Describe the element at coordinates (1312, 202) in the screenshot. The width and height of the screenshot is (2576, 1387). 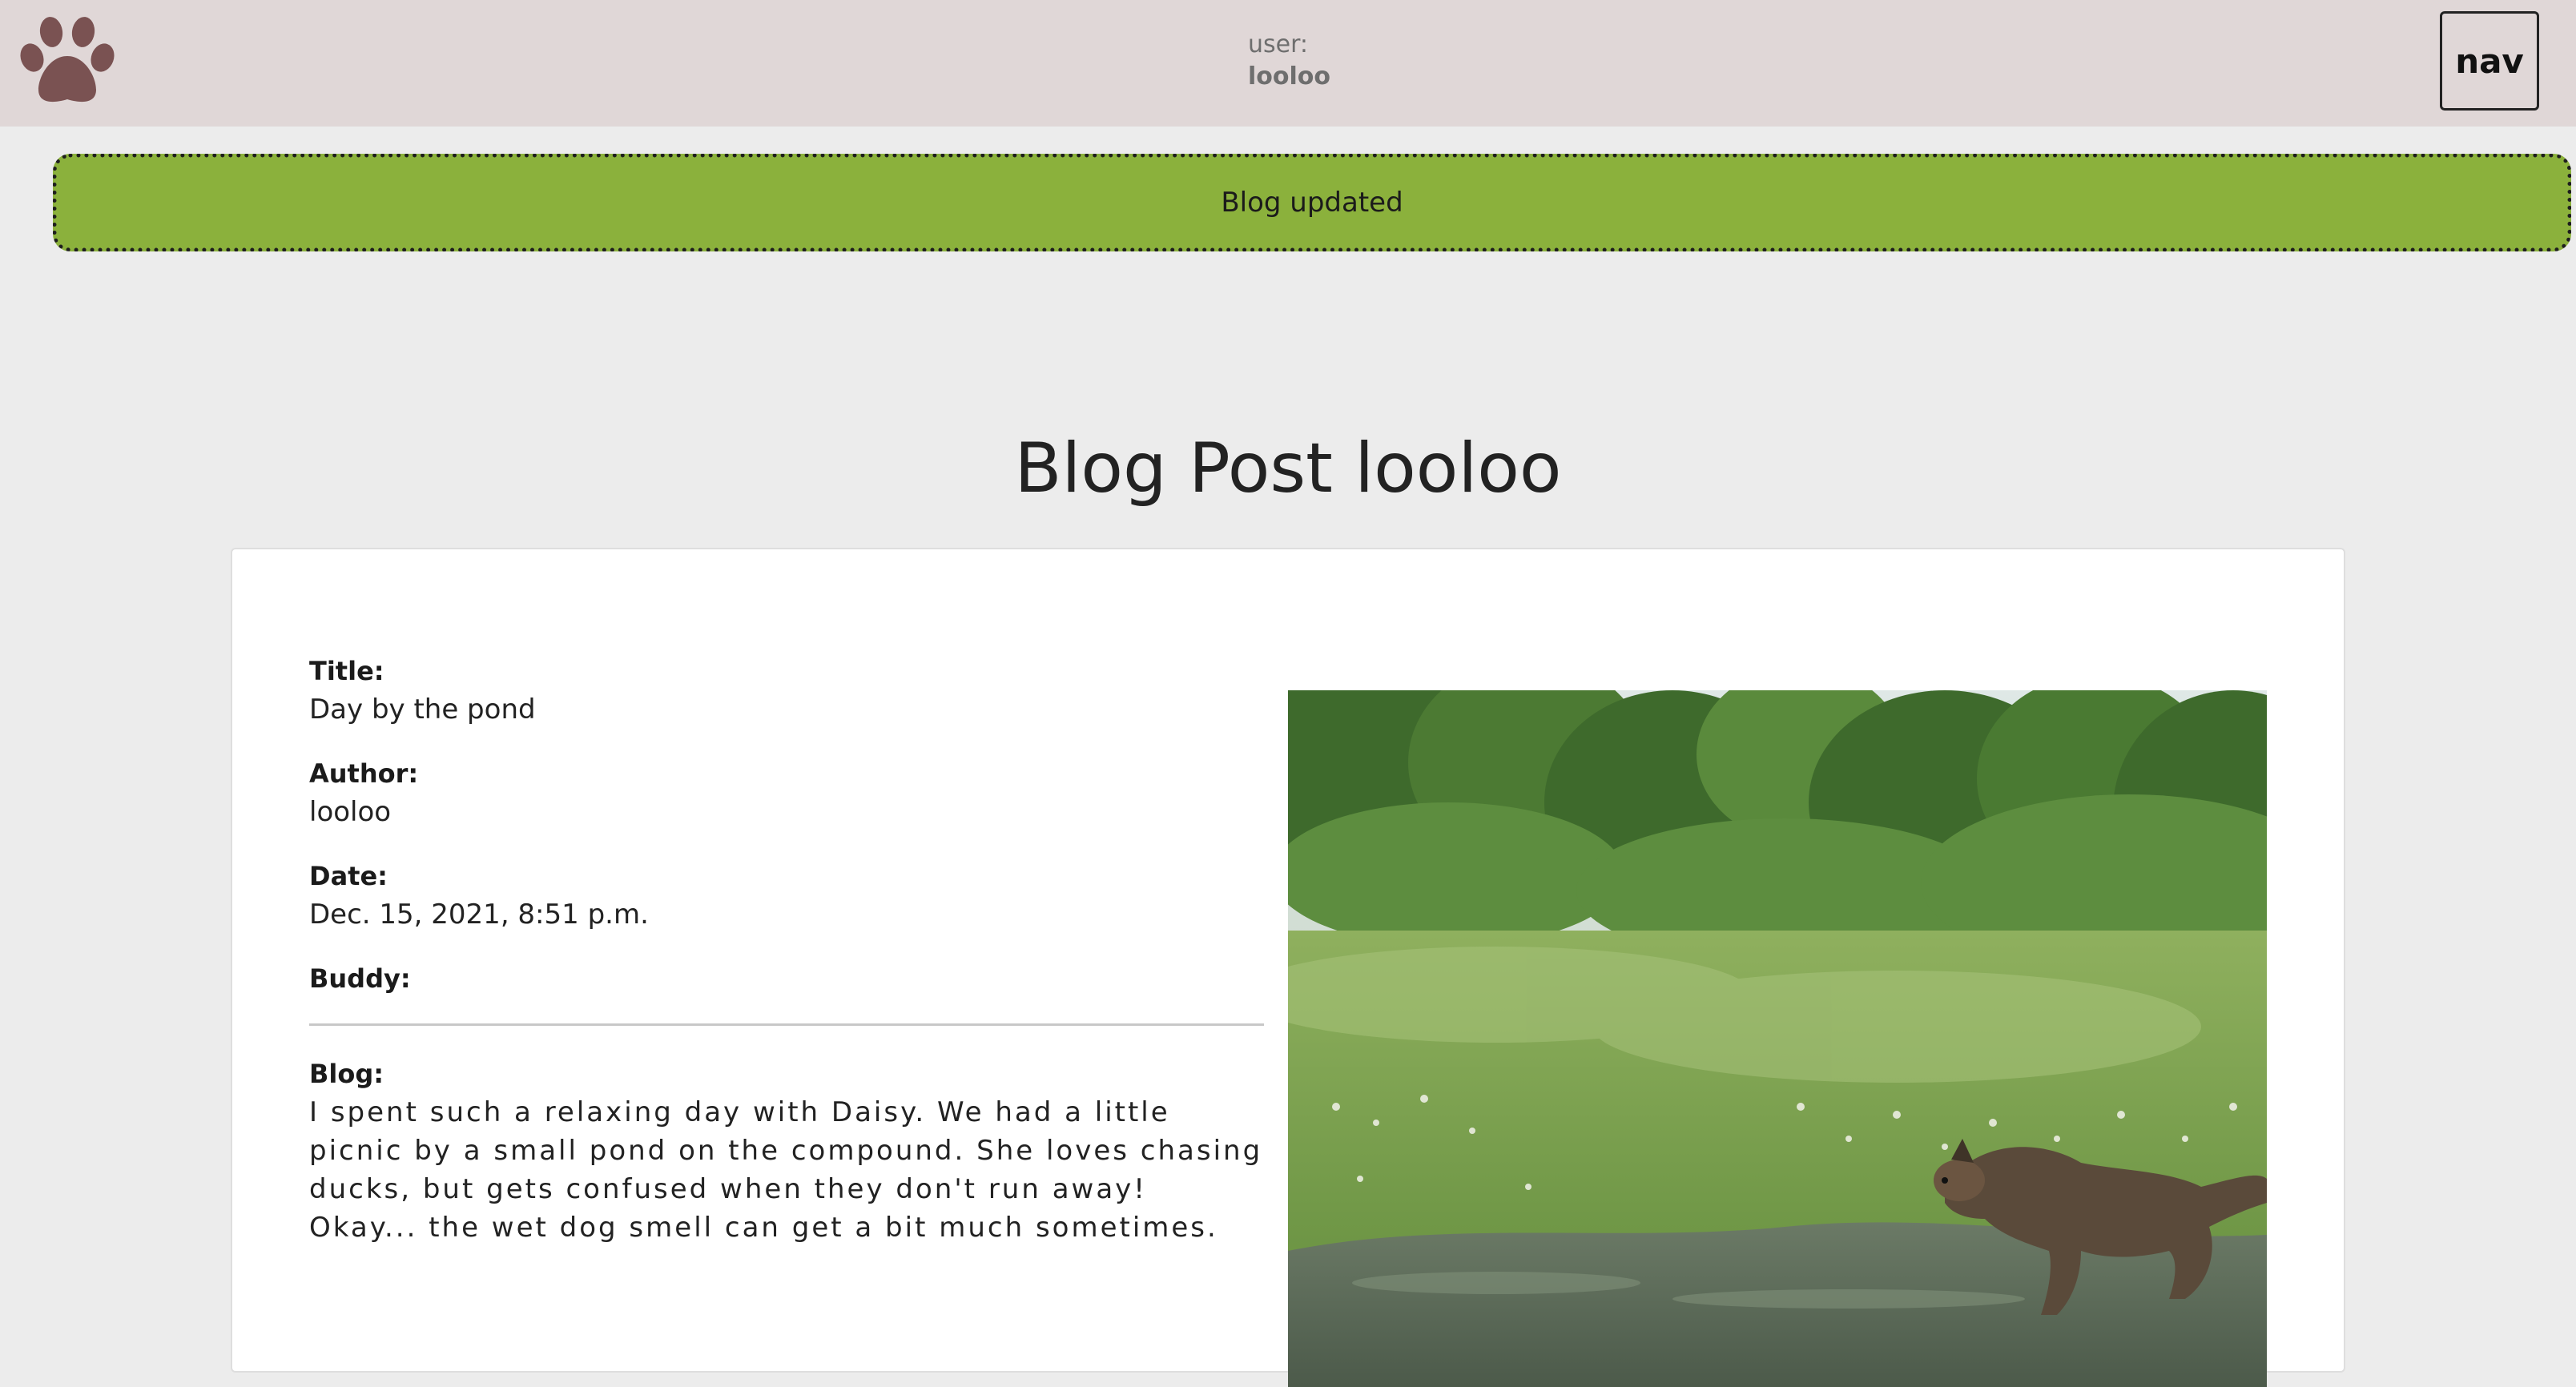
I see `success-alert: Blog updated` at that location.